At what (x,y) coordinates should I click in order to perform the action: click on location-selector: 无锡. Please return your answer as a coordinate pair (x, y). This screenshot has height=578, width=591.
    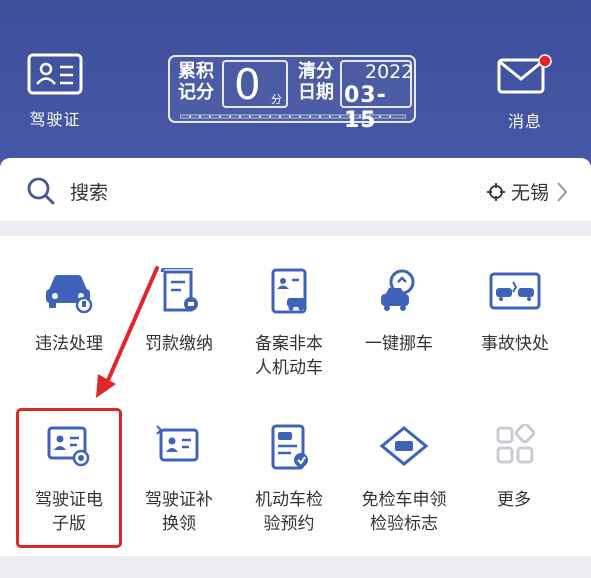
    Looking at the image, I should click on (527, 191).